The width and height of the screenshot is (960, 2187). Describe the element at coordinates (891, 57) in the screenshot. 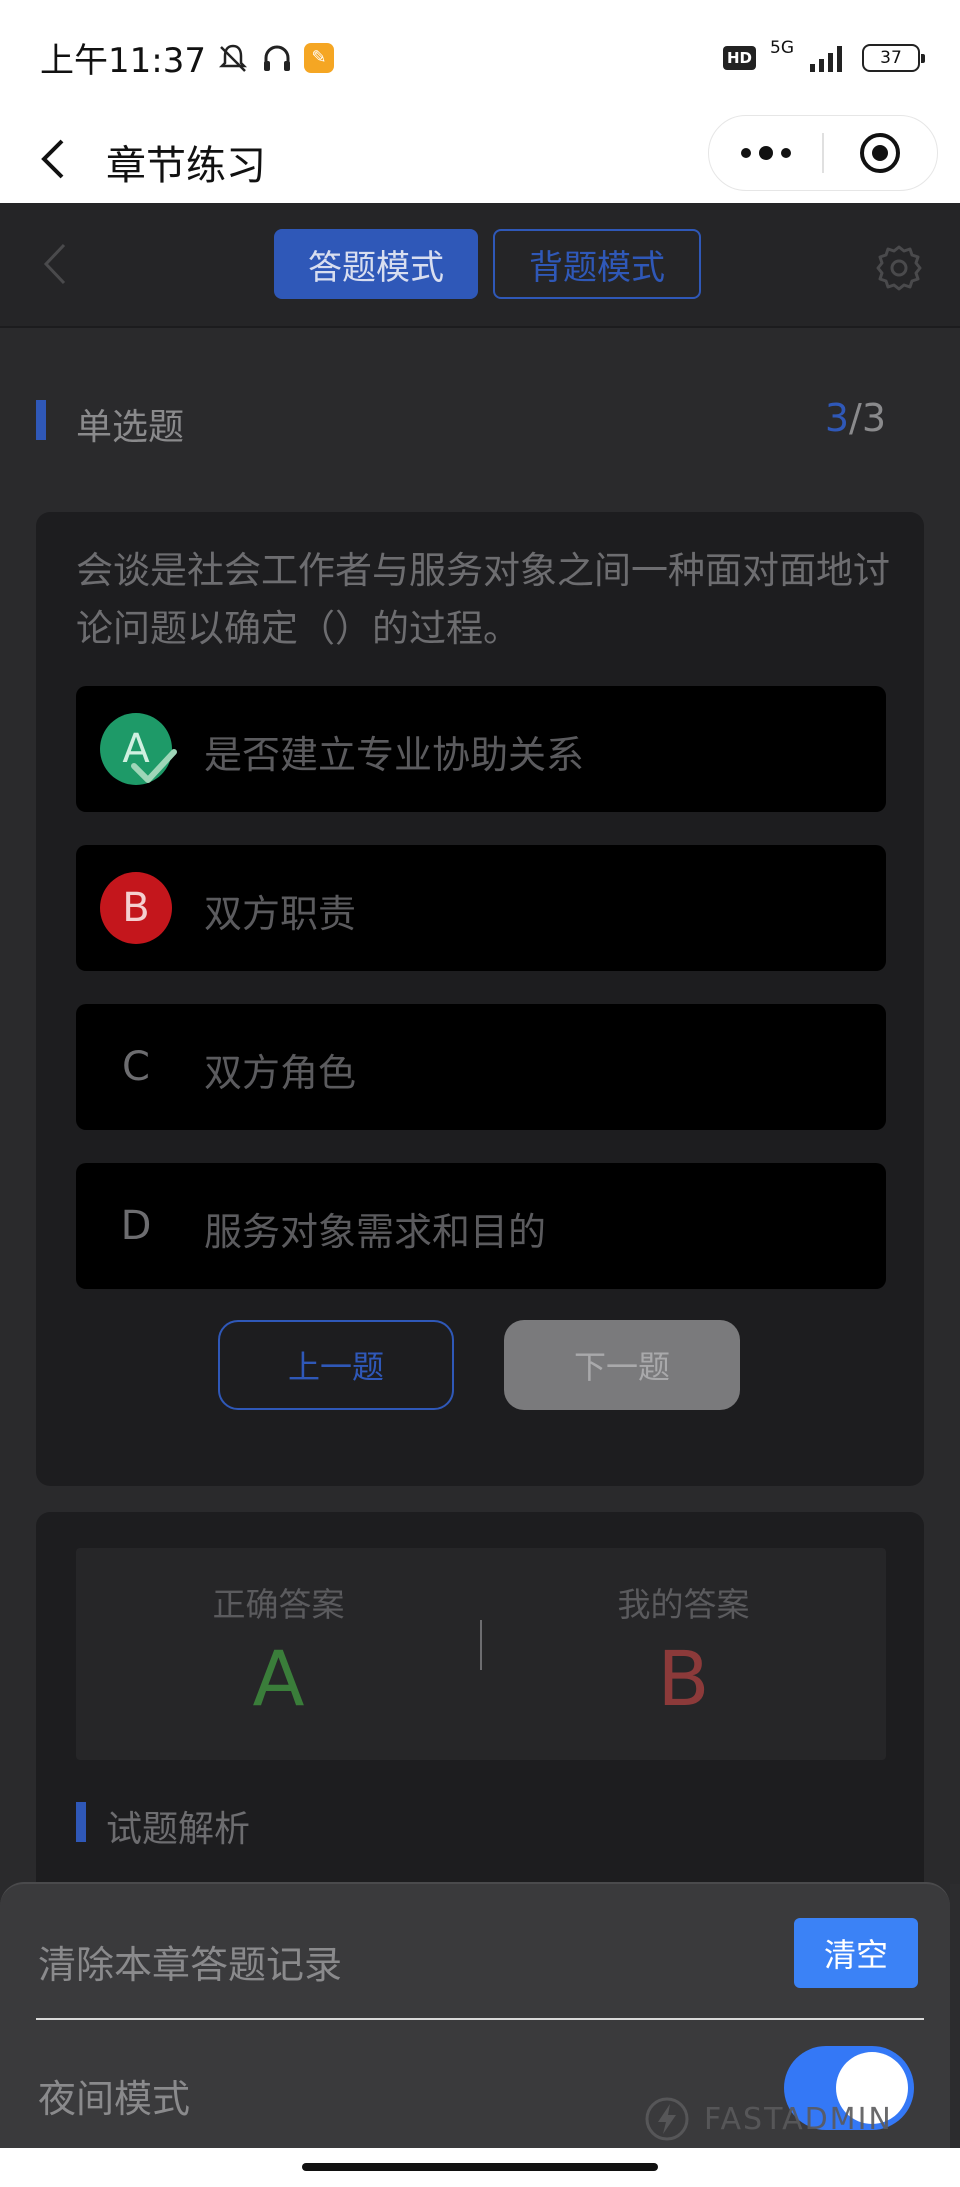

I see `battery-level: 37` at that location.